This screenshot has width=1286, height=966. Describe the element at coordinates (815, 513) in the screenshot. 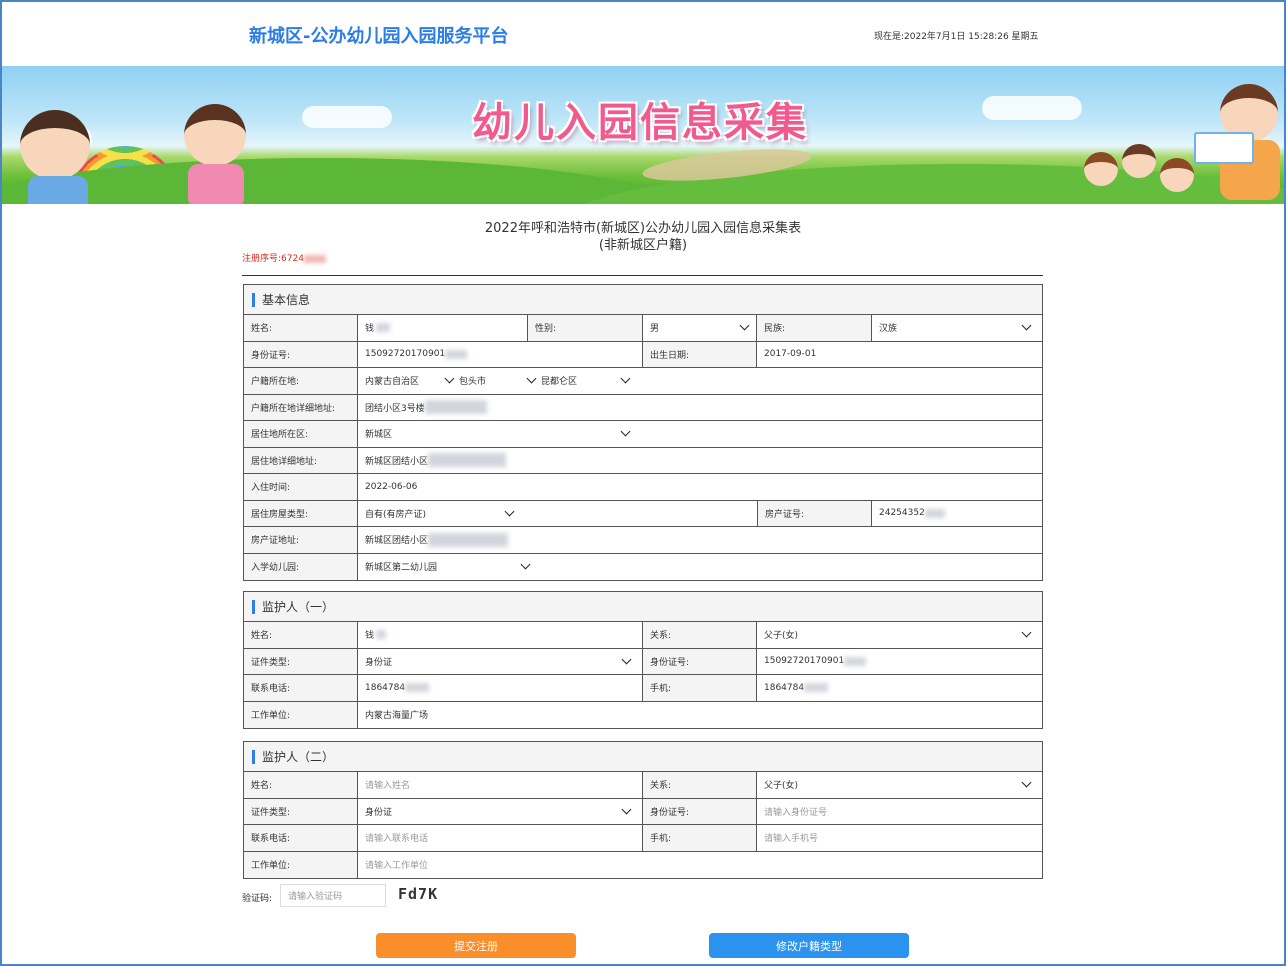

I see `deed-number-label: 房产证号:` at that location.